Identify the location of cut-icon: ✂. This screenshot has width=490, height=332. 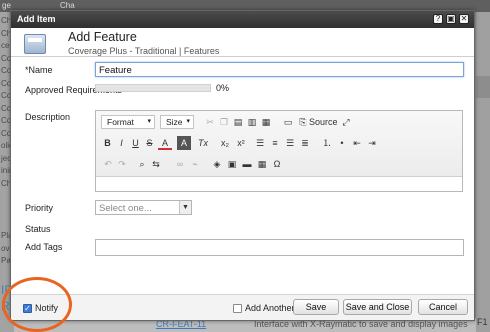
(210, 122).